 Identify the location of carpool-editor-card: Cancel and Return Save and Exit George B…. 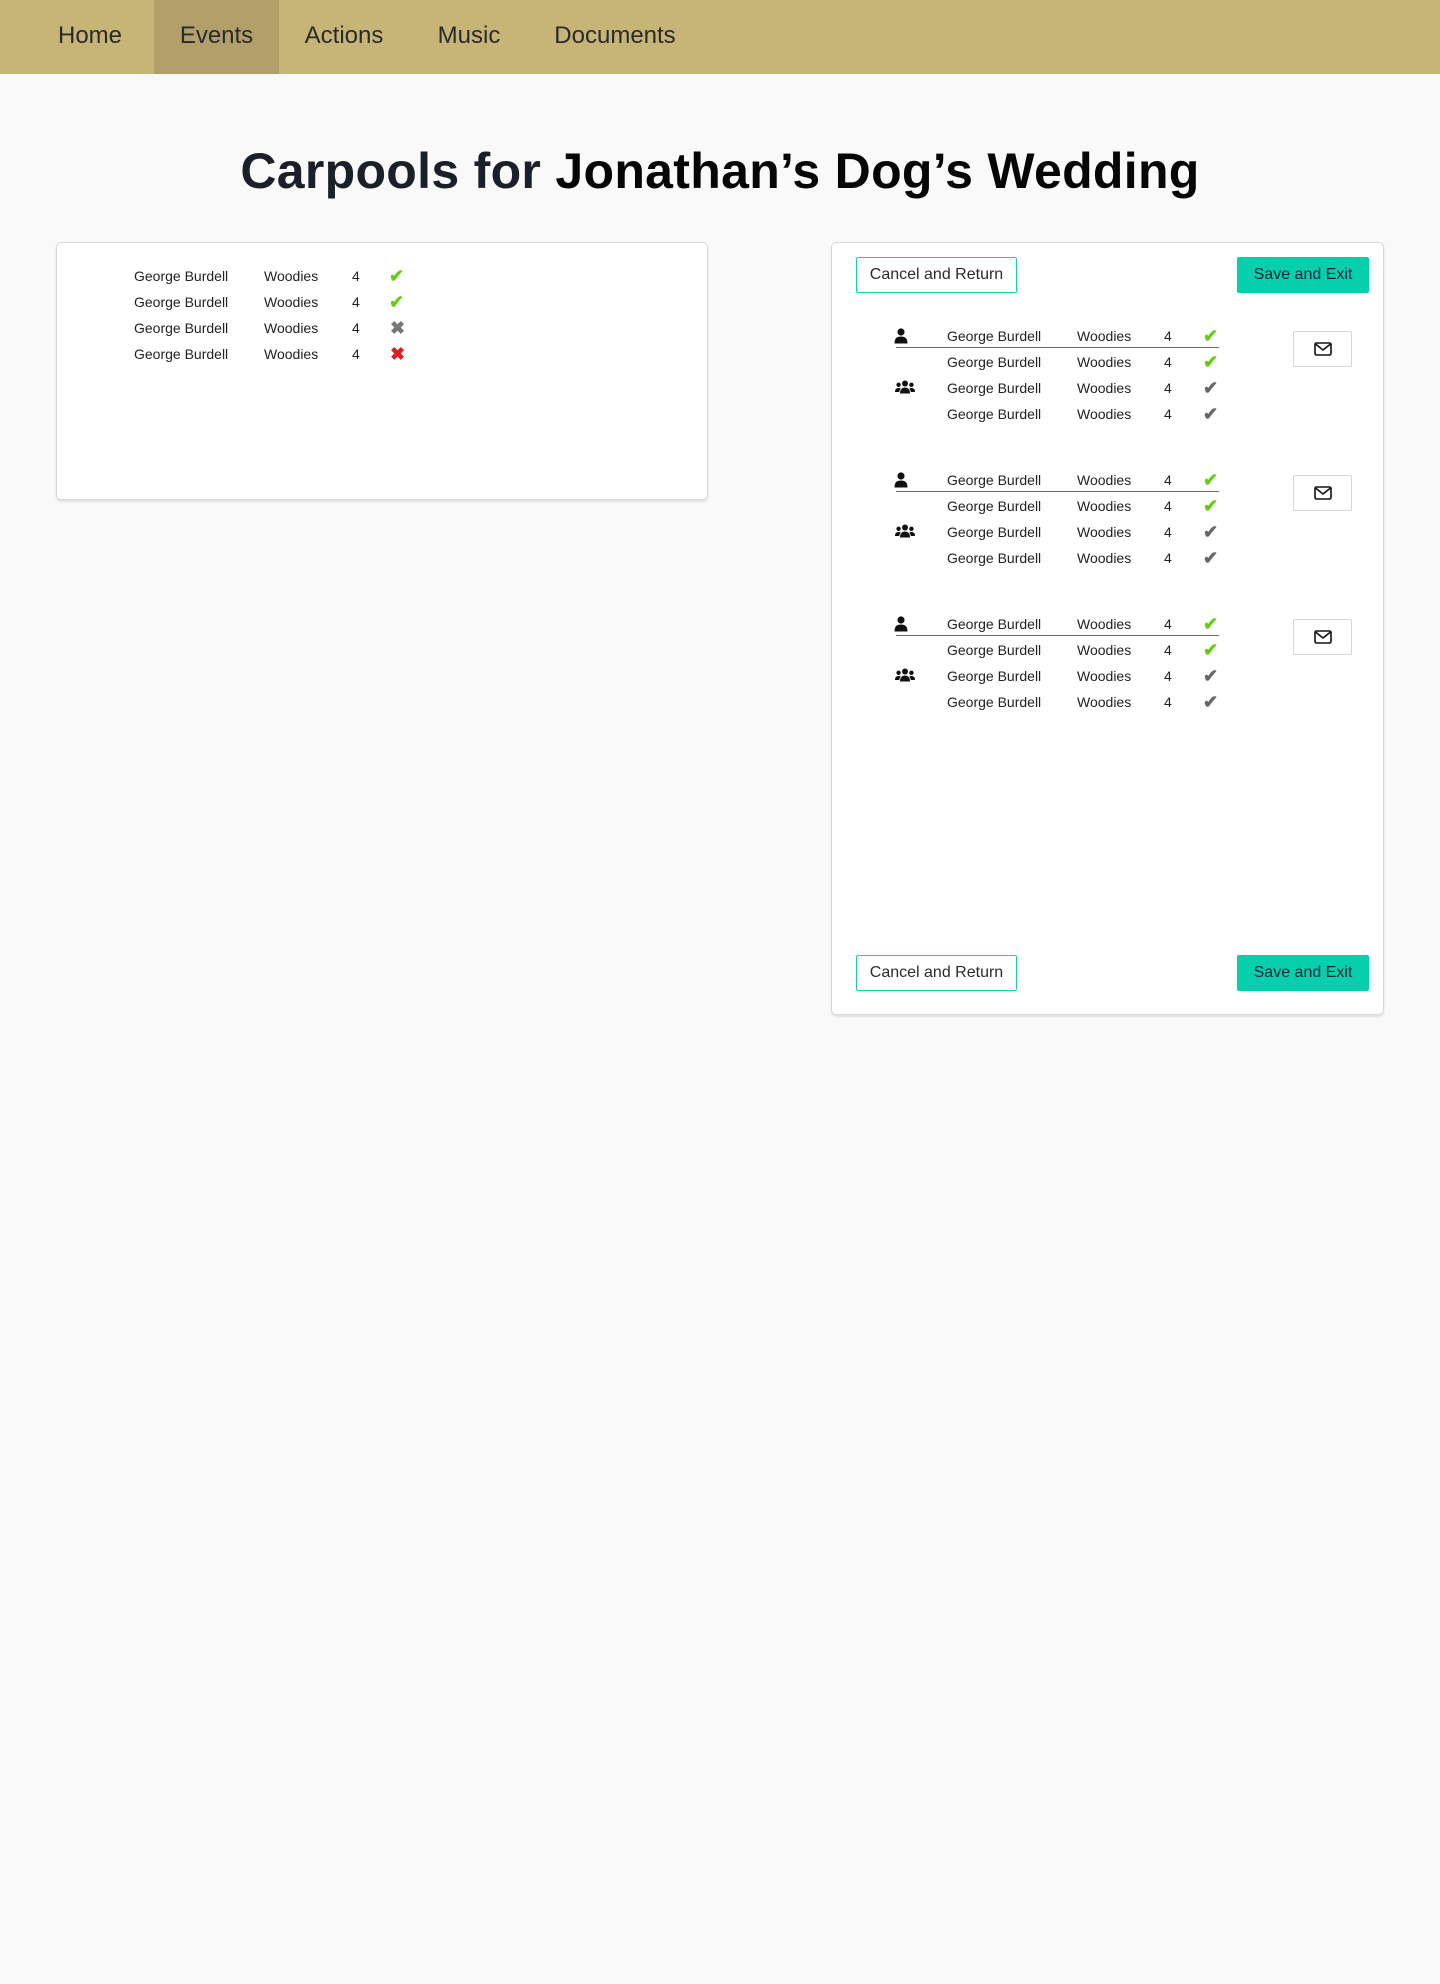
(1107, 628).